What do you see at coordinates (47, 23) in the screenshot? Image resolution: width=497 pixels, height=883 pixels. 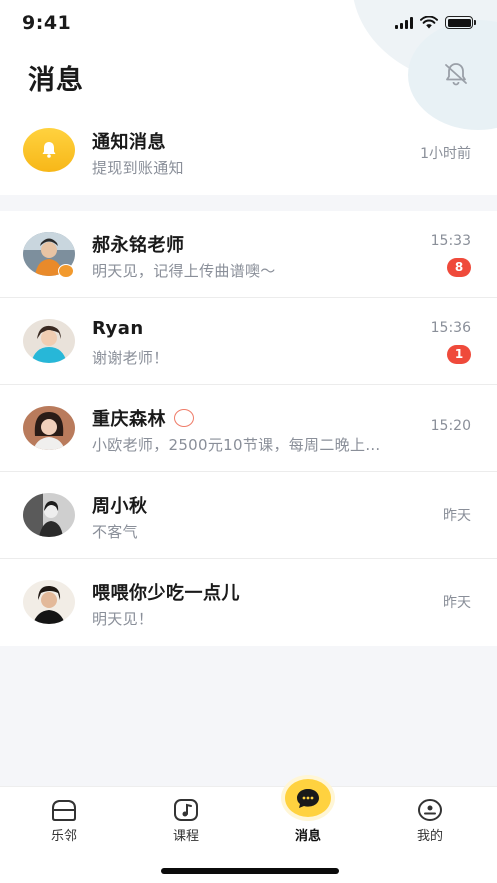 I see `status-time: 9:41` at bounding box center [47, 23].